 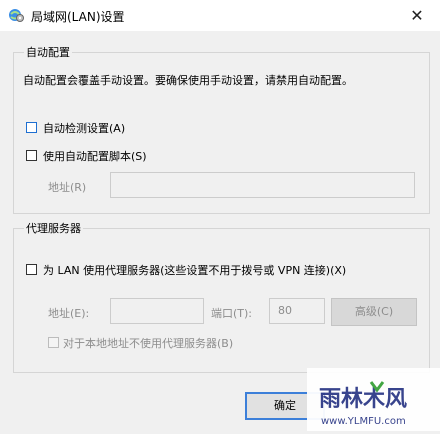 What do you see at coordinates (363, 421) in the screenshot?
I see `svg-text: www.YLMFU.com` at bounding box center [363, 421].